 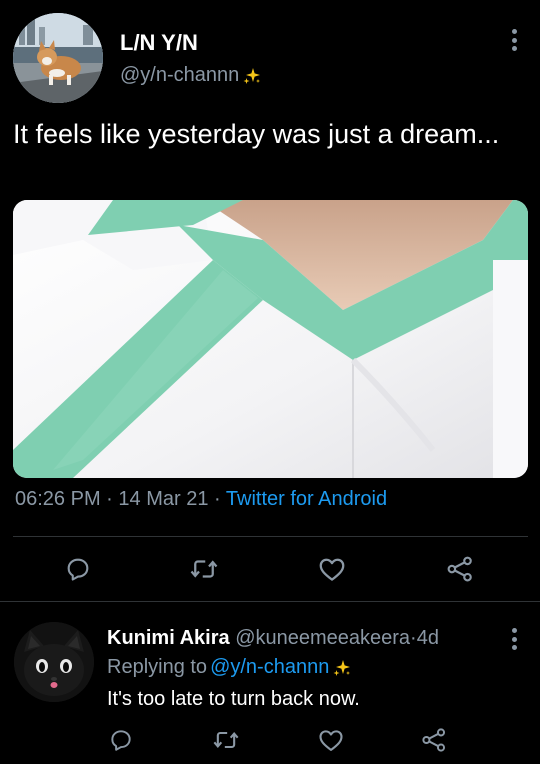 I want to click on retweet-button, so click(x=204, y=569).